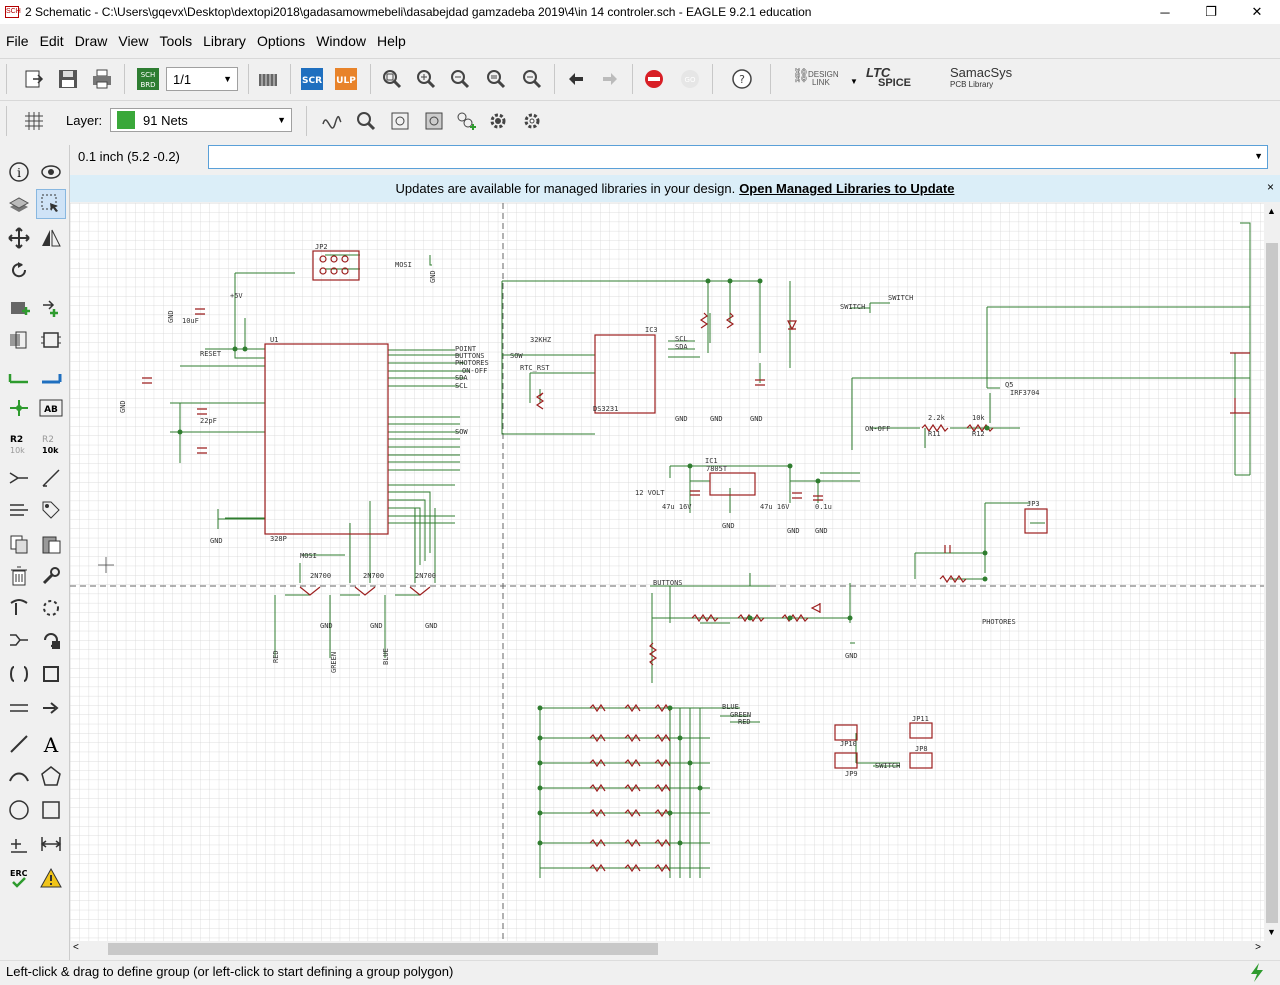 The height and width of the screenshot is (985, 1280). I want to click on group-move-icon, so click(19, 674).